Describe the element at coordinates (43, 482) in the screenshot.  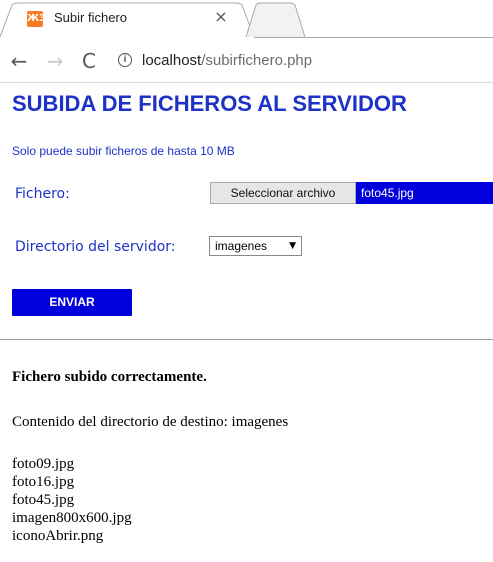
I see `list-item: foto16.jpg` at that location.